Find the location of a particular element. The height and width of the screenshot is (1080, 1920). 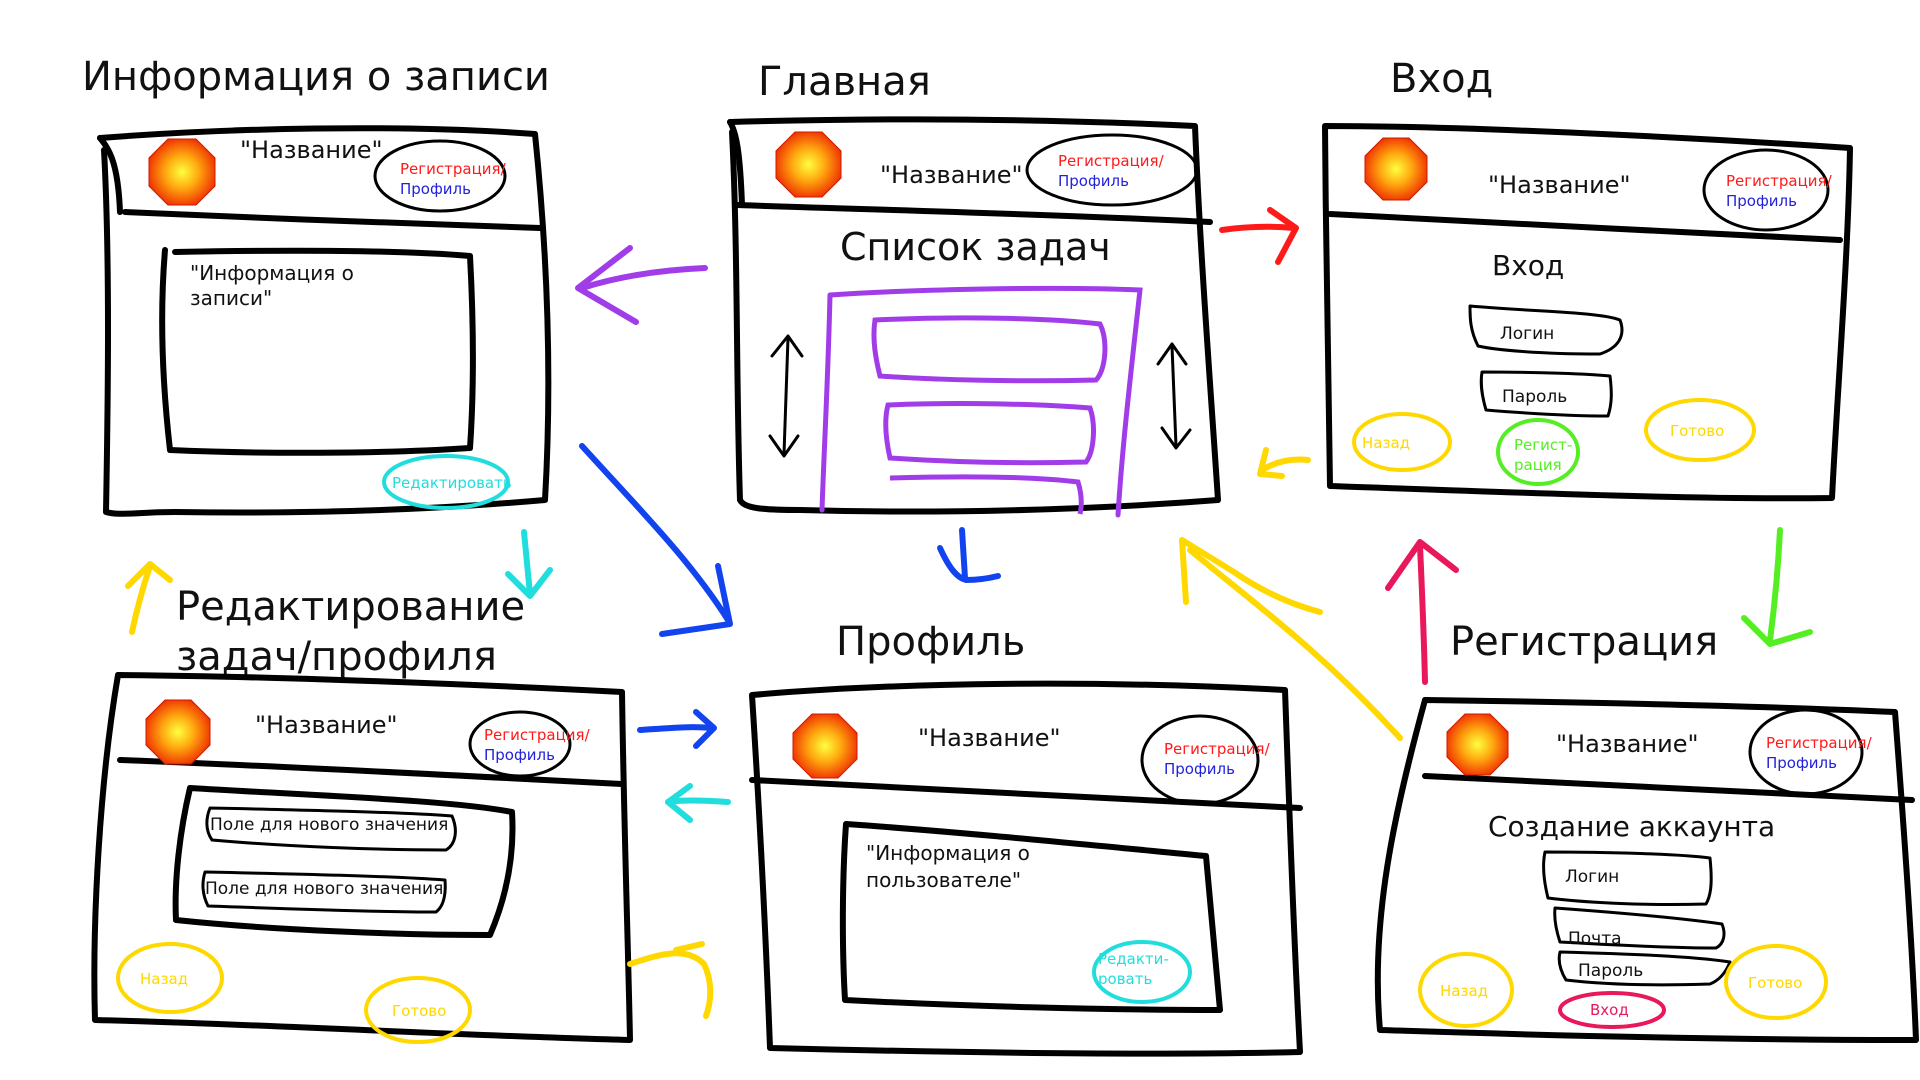

arrow-record-info-to-profile is located at coordinates (656, 540).